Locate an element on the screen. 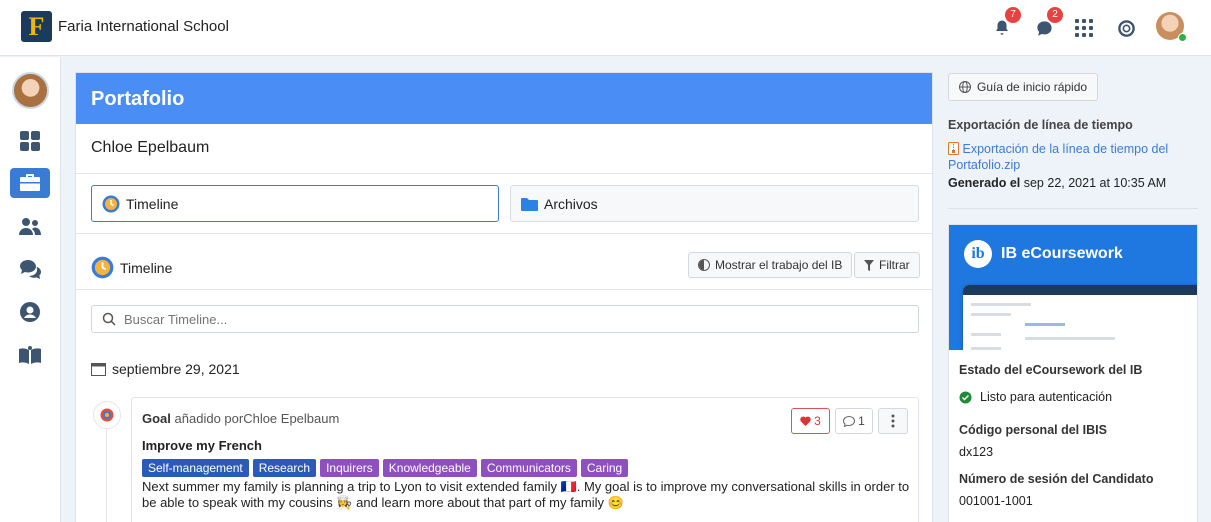 This screenshot has width=1211, height=522. people-icon is located at coordinates (30, 226).